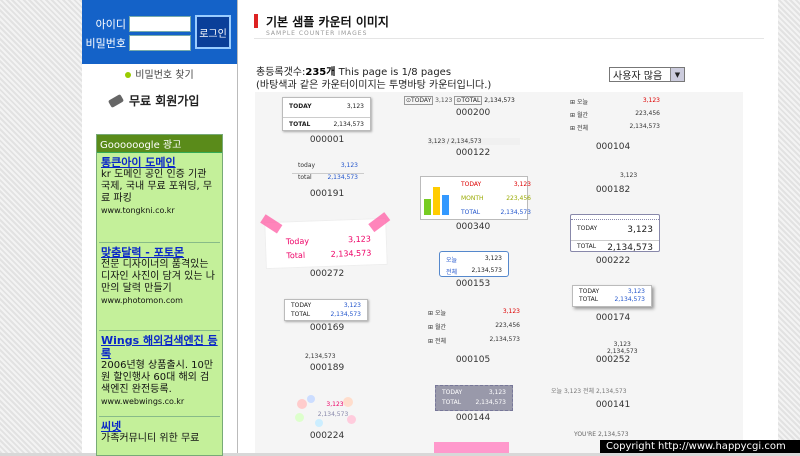  What do you see at coordinates (327, 194) in the screenshot?
I see `counter-id: 000191` at bounding box center [327, 194].